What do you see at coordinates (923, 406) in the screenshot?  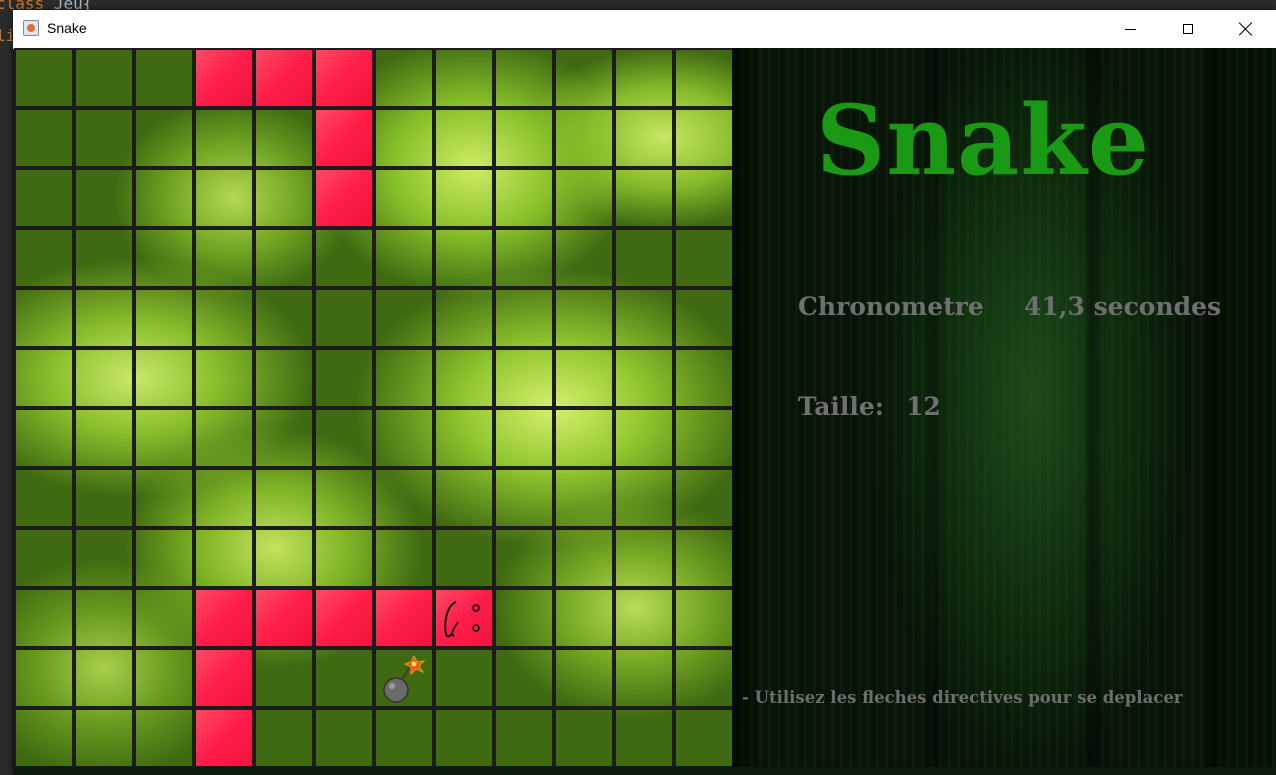 I see `size-value: 12` at bounding box center [923, 406].